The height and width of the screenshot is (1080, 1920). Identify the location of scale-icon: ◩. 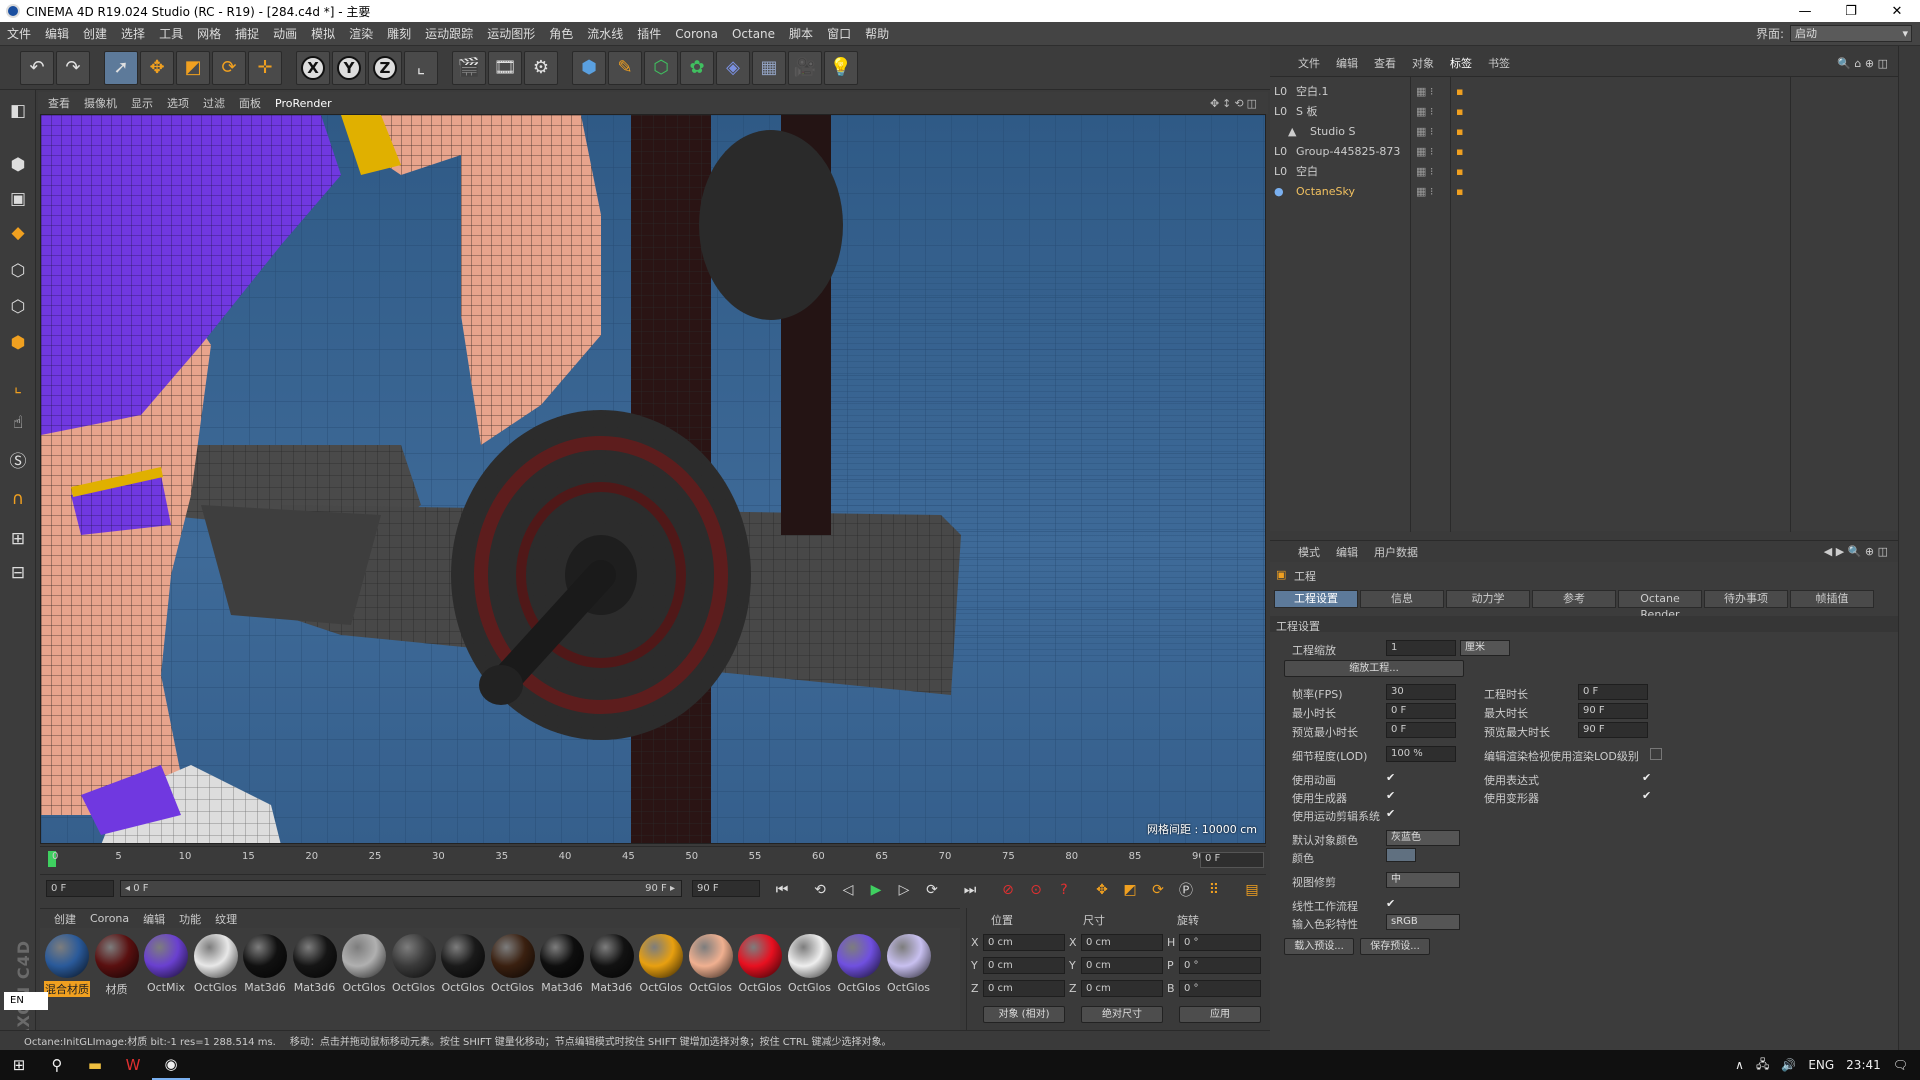
(193, 67).